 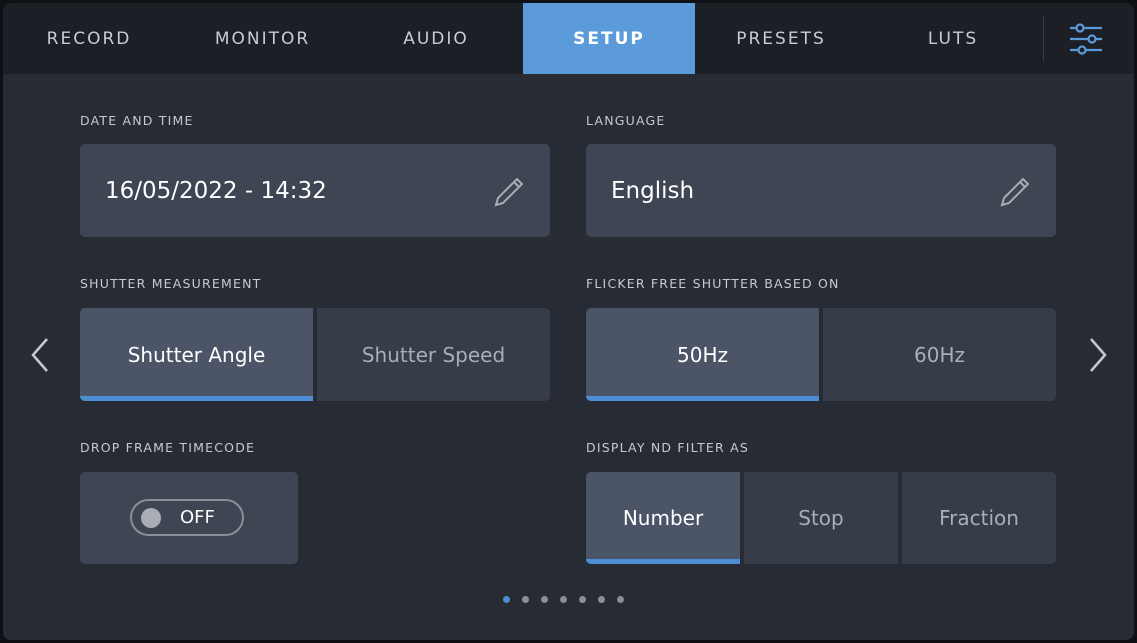 I want to click on sliders-icon, so click(x=1086, y=39).